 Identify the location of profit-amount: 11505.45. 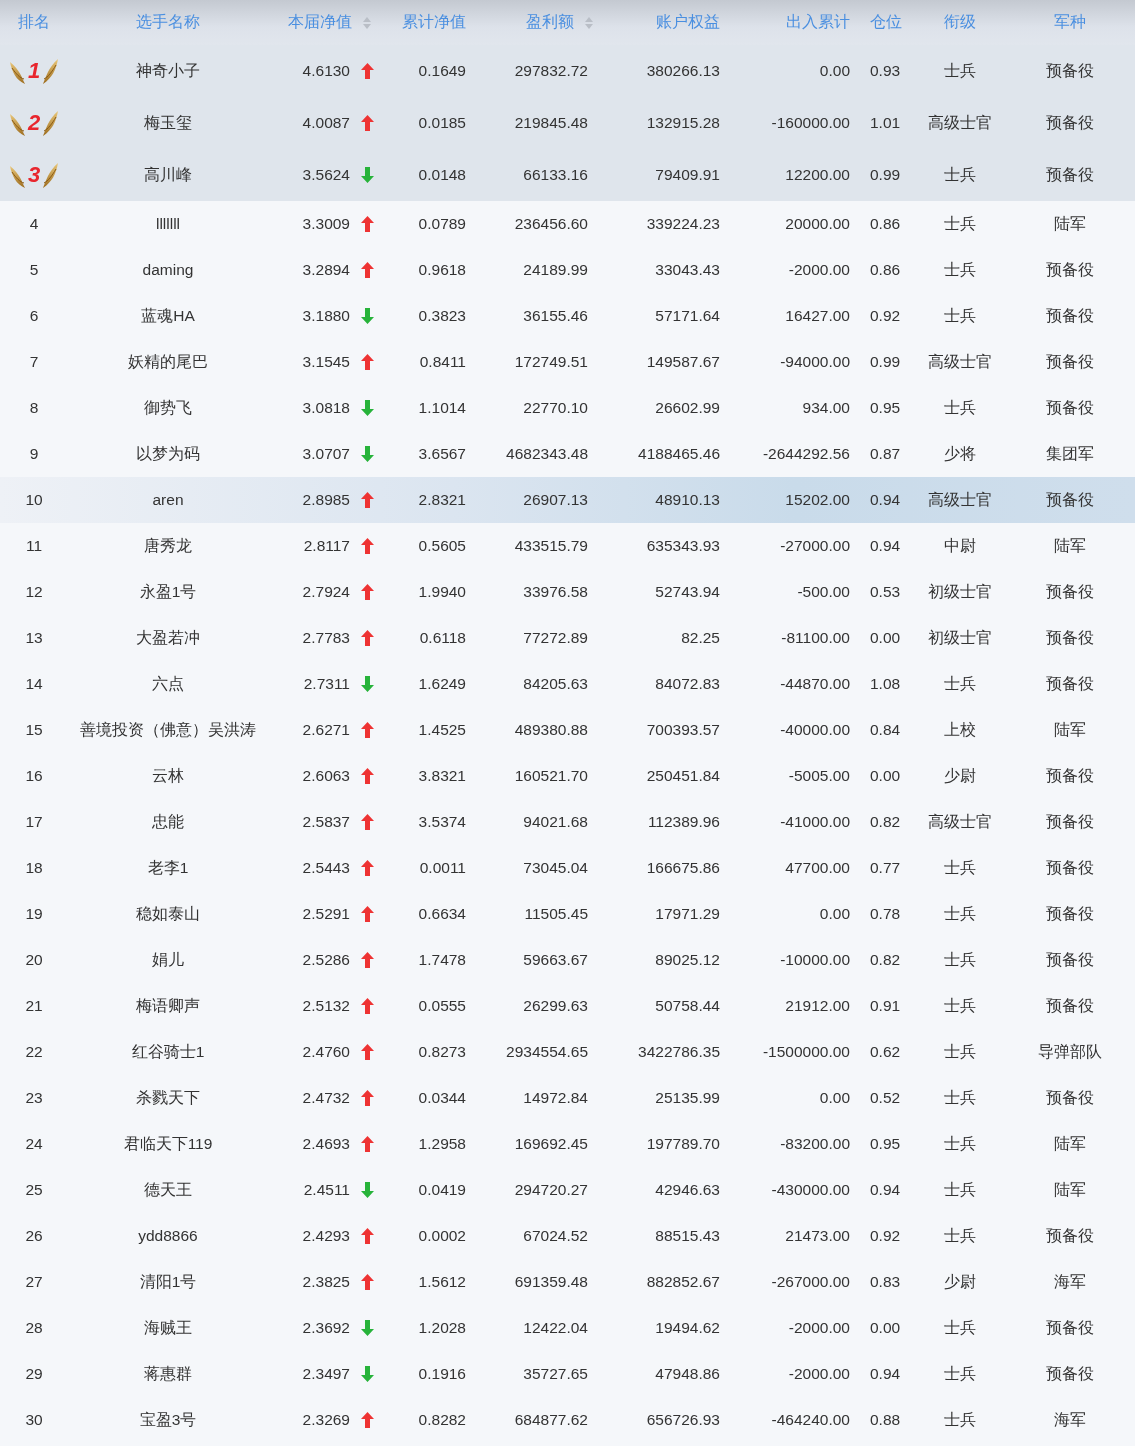
(556, 914).